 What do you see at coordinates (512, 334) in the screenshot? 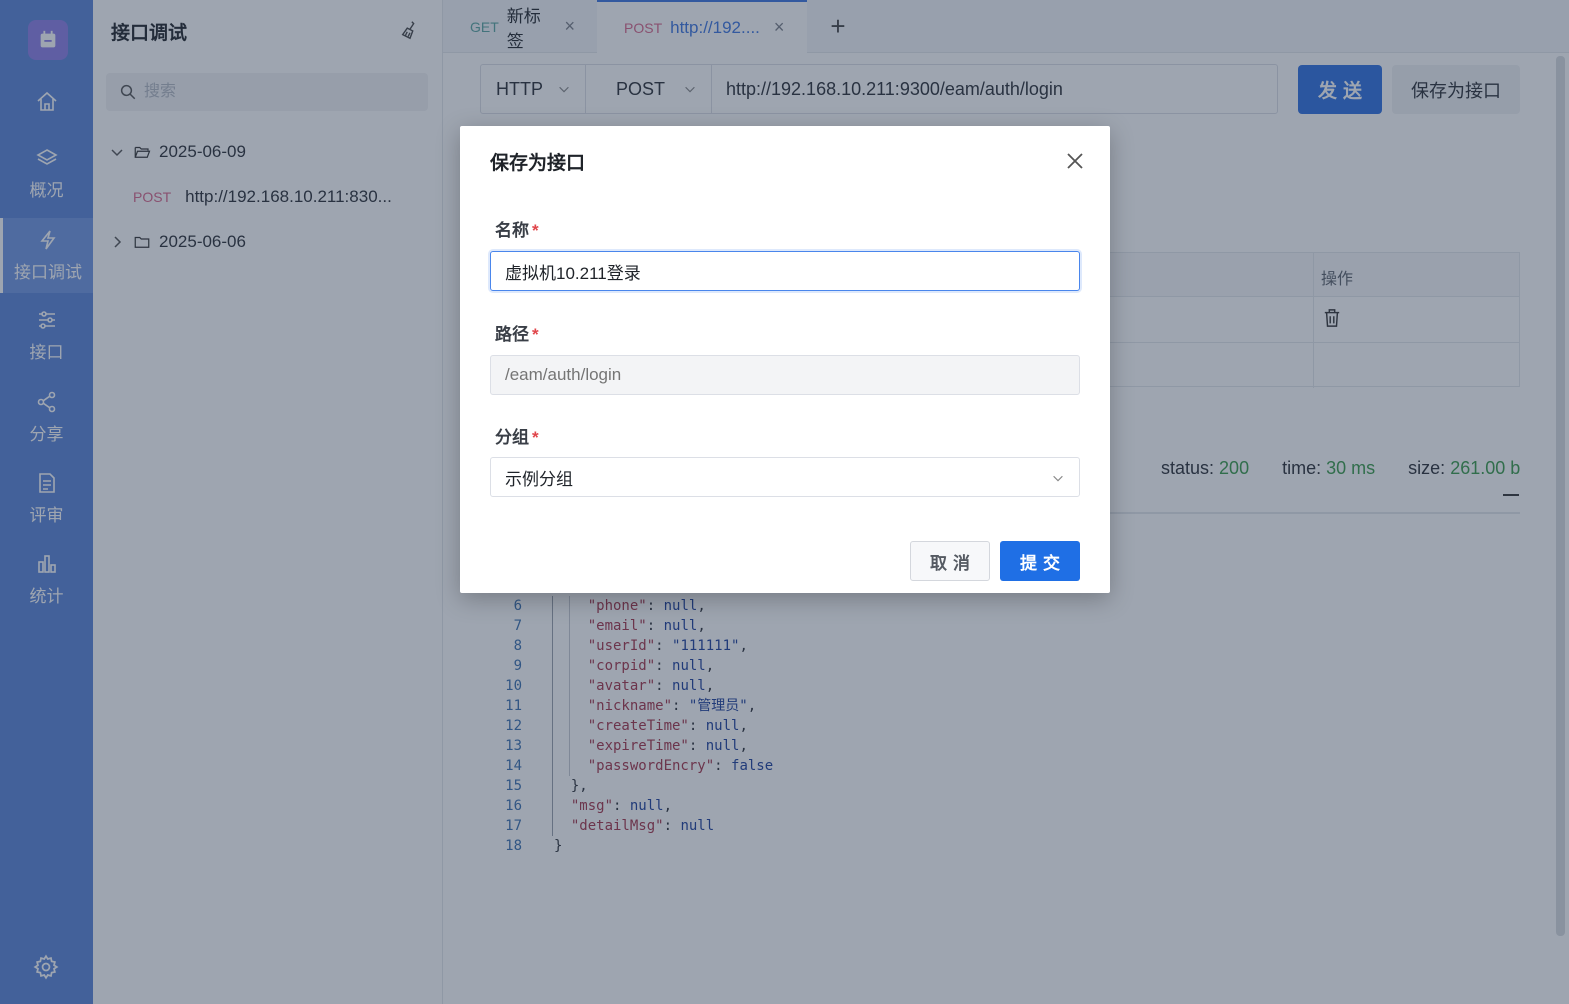
I see `label-text: 路径` at bounding box center [512, 334].